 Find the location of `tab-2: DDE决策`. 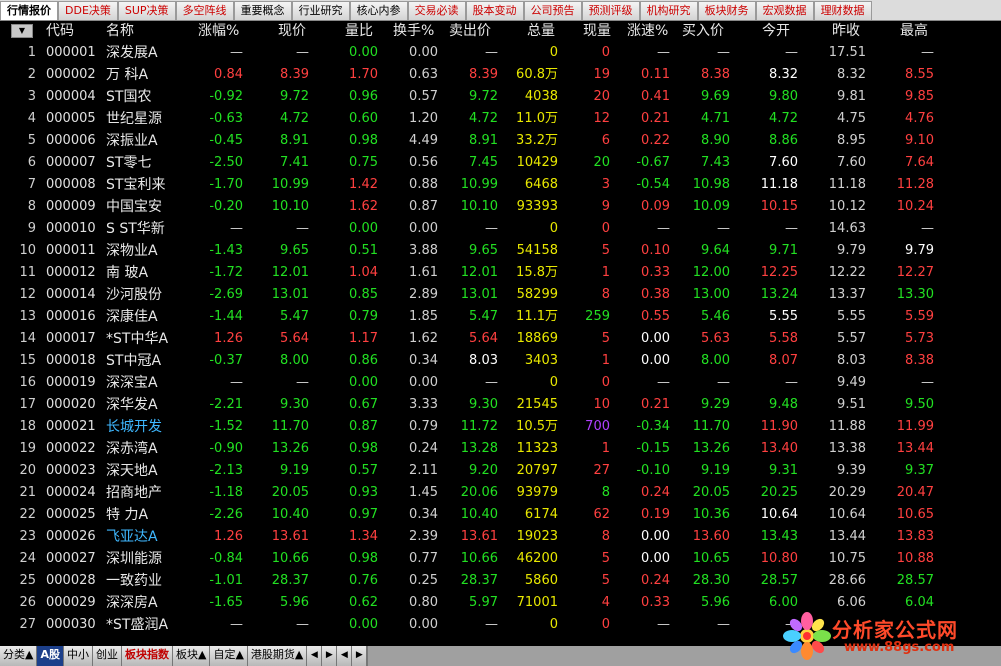

tab-2: DDE决策 is located at coordinates (88, 10).